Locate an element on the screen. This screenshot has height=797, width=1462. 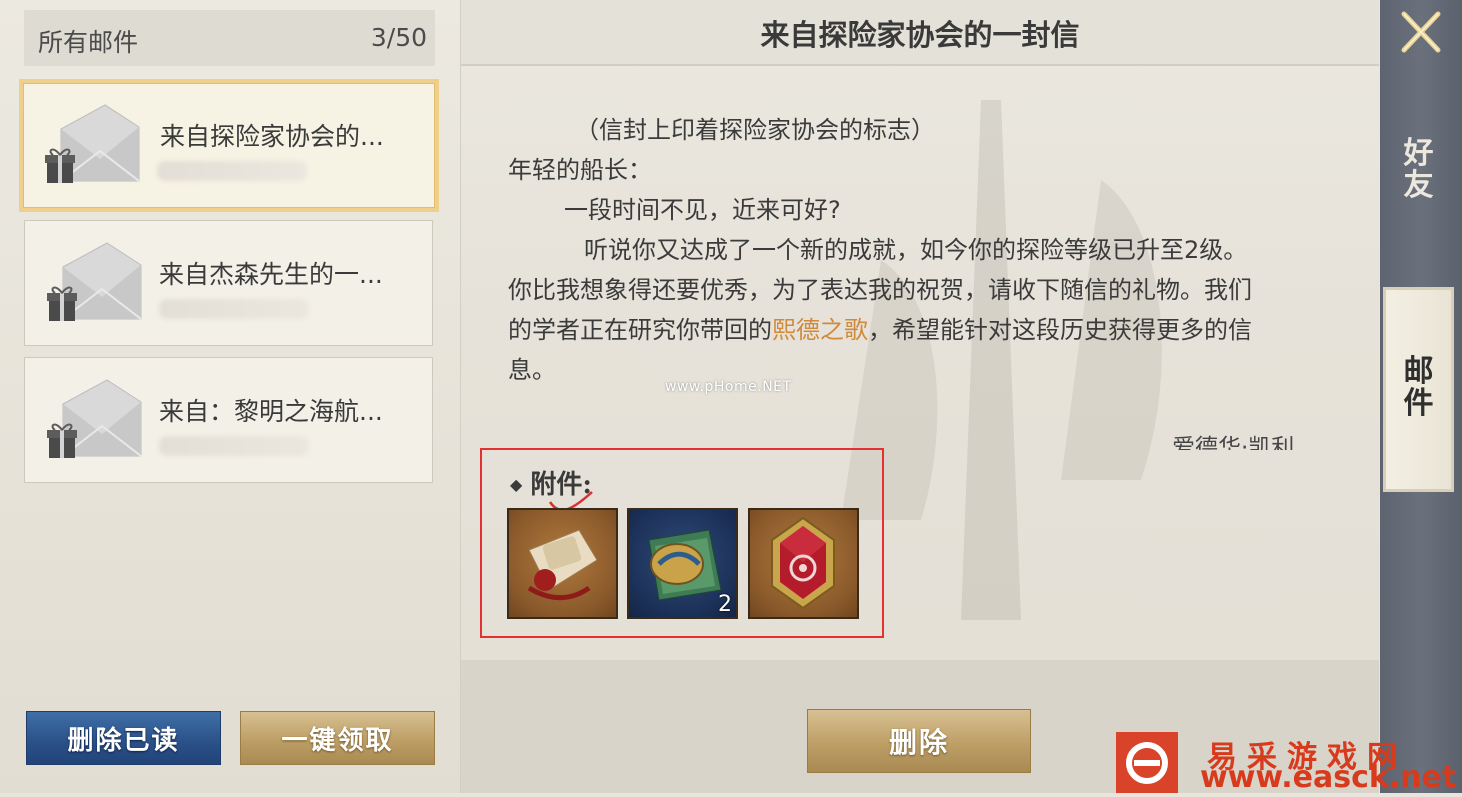
letter-signature: 爱德华·凯利 is located at coordinates (1233, 442).